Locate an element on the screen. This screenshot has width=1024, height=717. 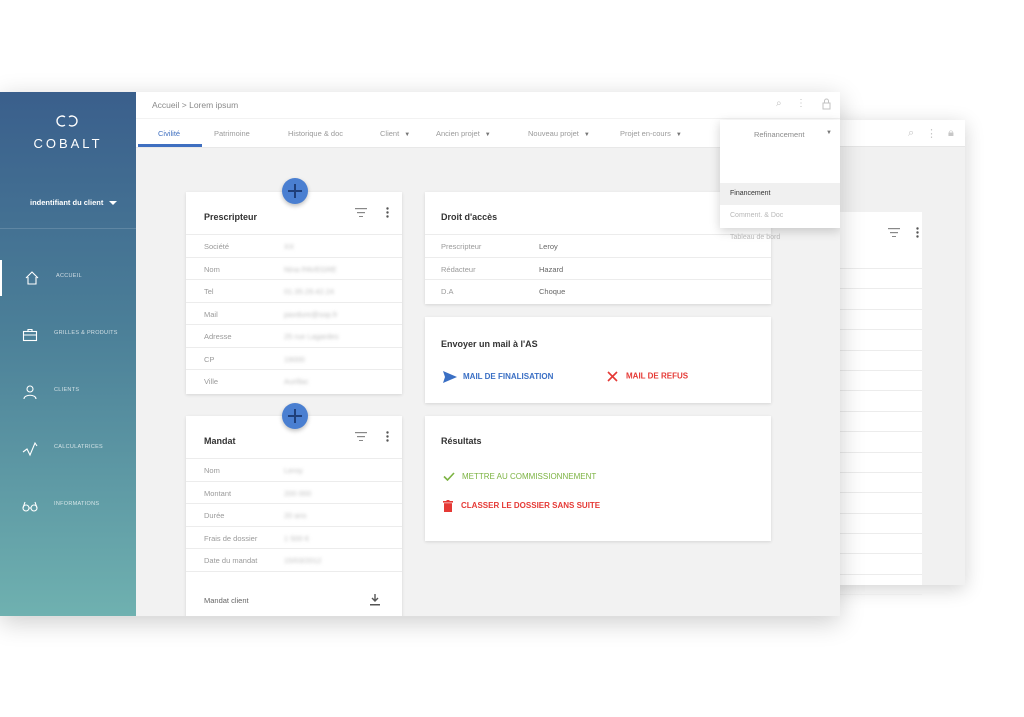
field-value: 25 rue Lagardes is located at coordinates (311, 336).